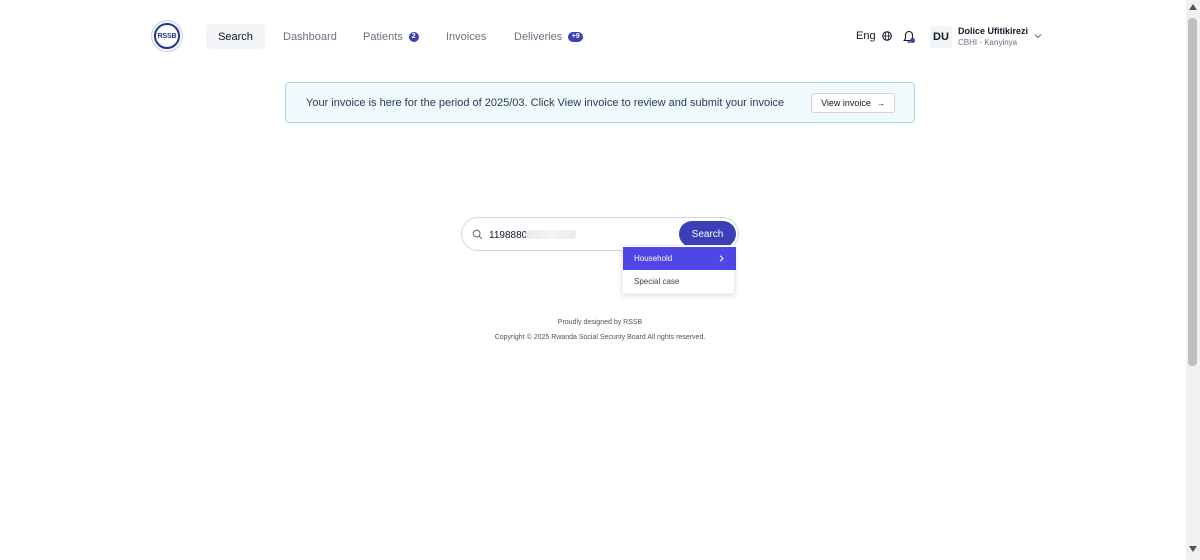  Describe the element at coordinates (576, 36) in the screenshot. I see `deliveries-count-badge: +9` at that location.